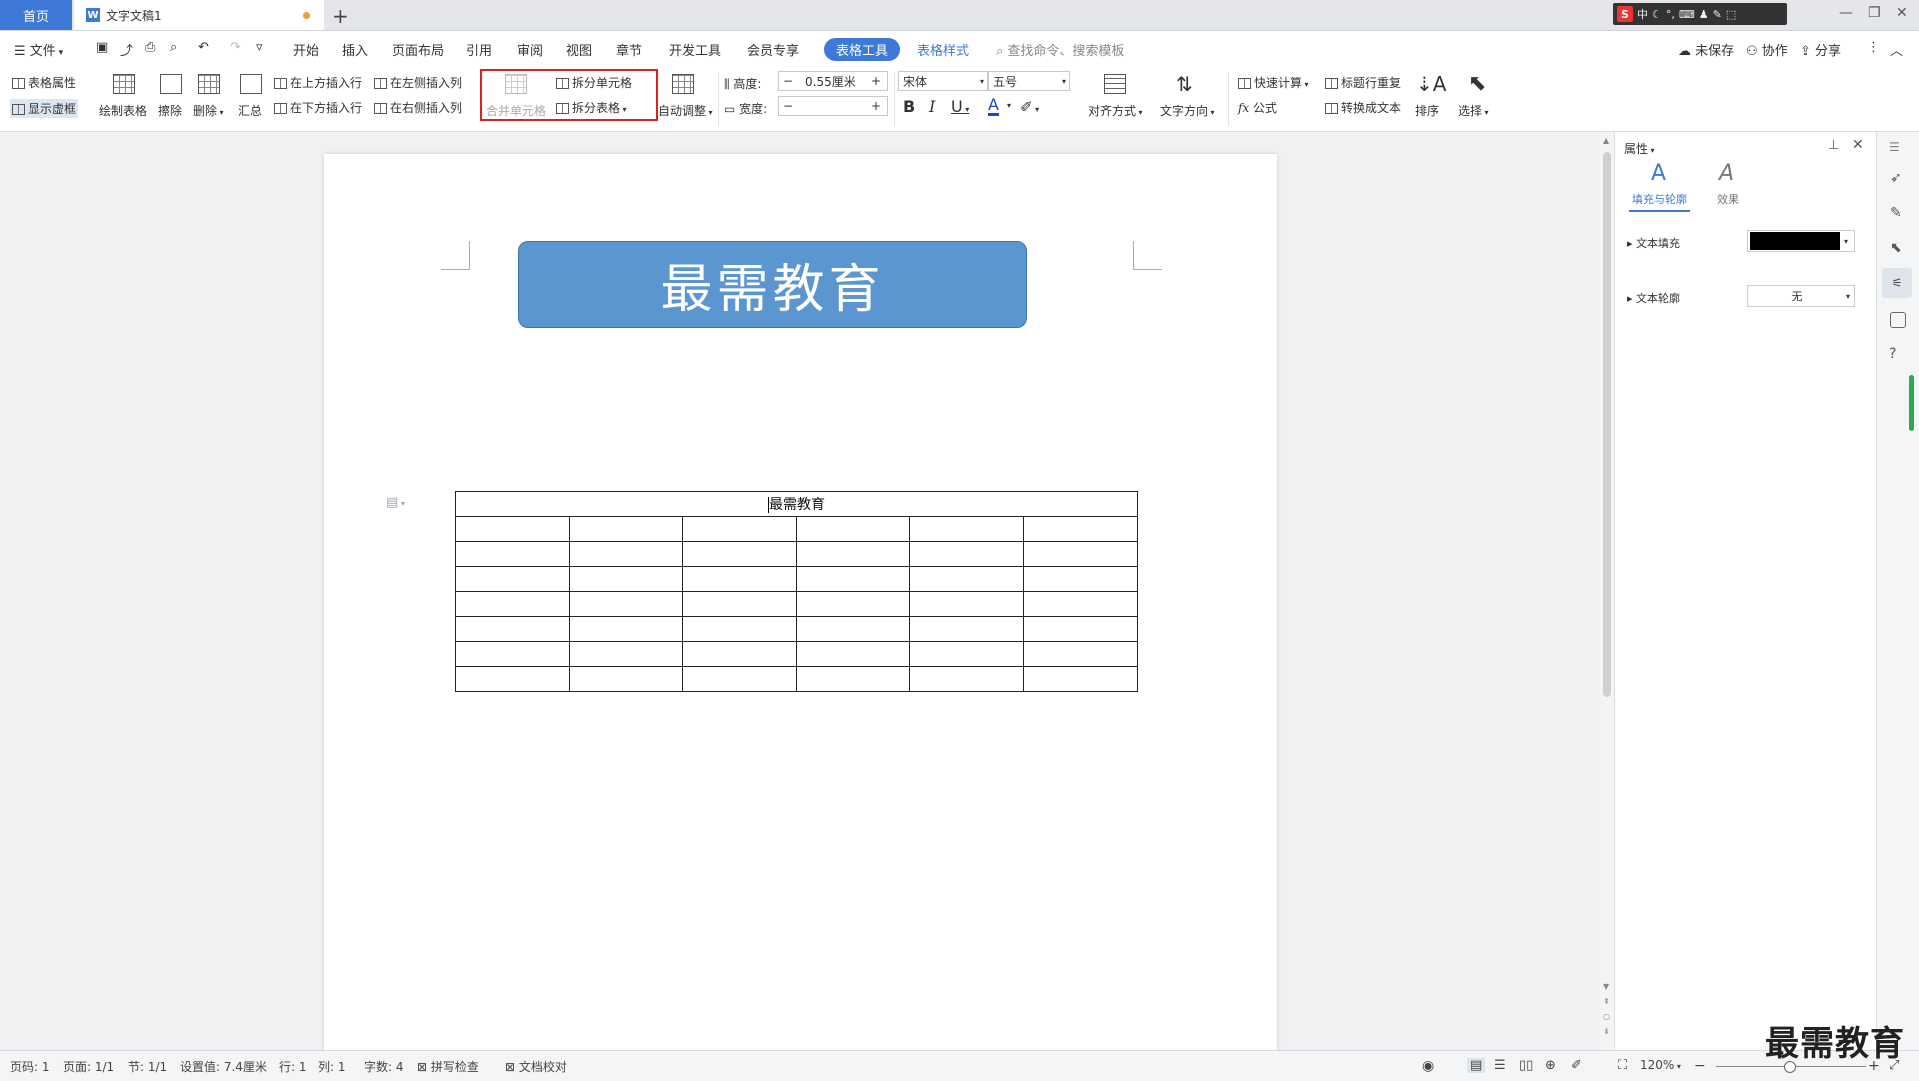  Describe the element at coordinates (418, 107) in the screenshot. I see `insert-right-button: 在右侧插入列` at that location.